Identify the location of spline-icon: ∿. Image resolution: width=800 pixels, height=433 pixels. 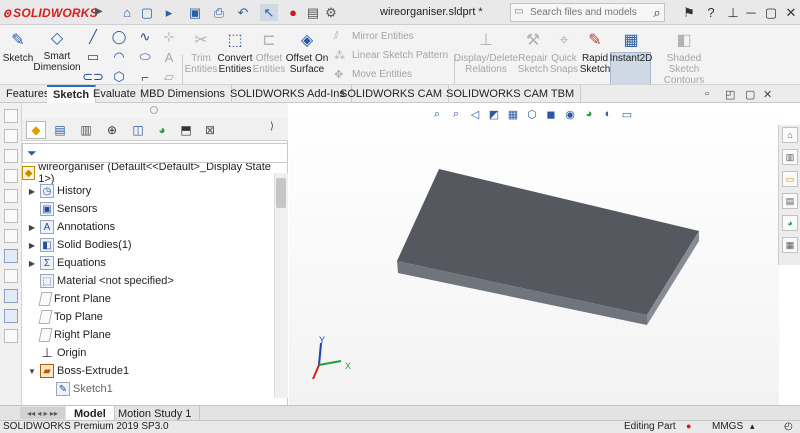
(145, 37).